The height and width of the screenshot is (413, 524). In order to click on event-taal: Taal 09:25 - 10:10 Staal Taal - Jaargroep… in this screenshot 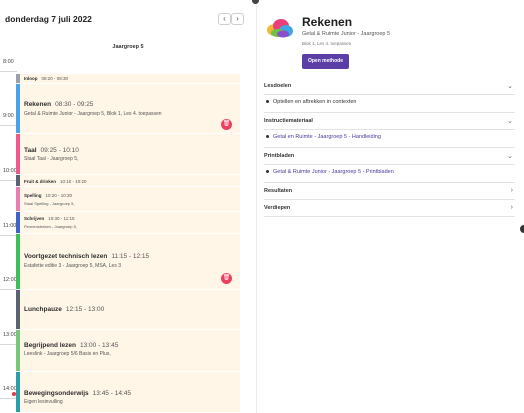, I will do `click(128, 154)`.